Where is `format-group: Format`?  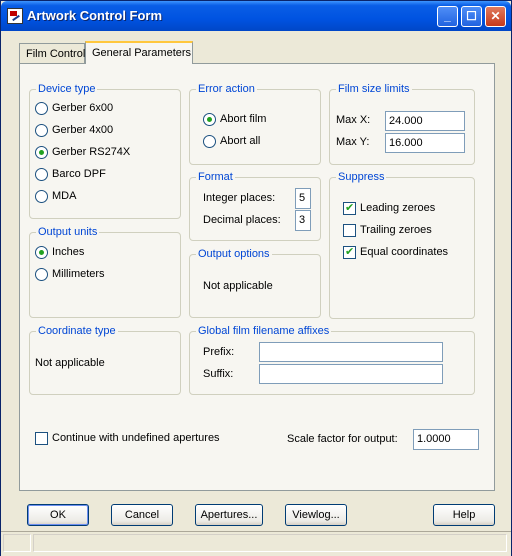 format-group: Format is located at coordinates (255, 206).